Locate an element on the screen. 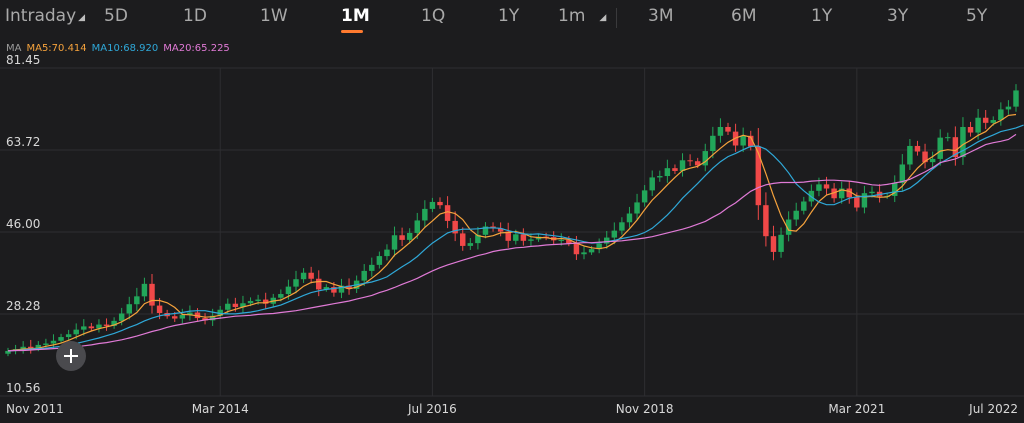  tab-3y: 3Y is located at coordinates (897, 16).